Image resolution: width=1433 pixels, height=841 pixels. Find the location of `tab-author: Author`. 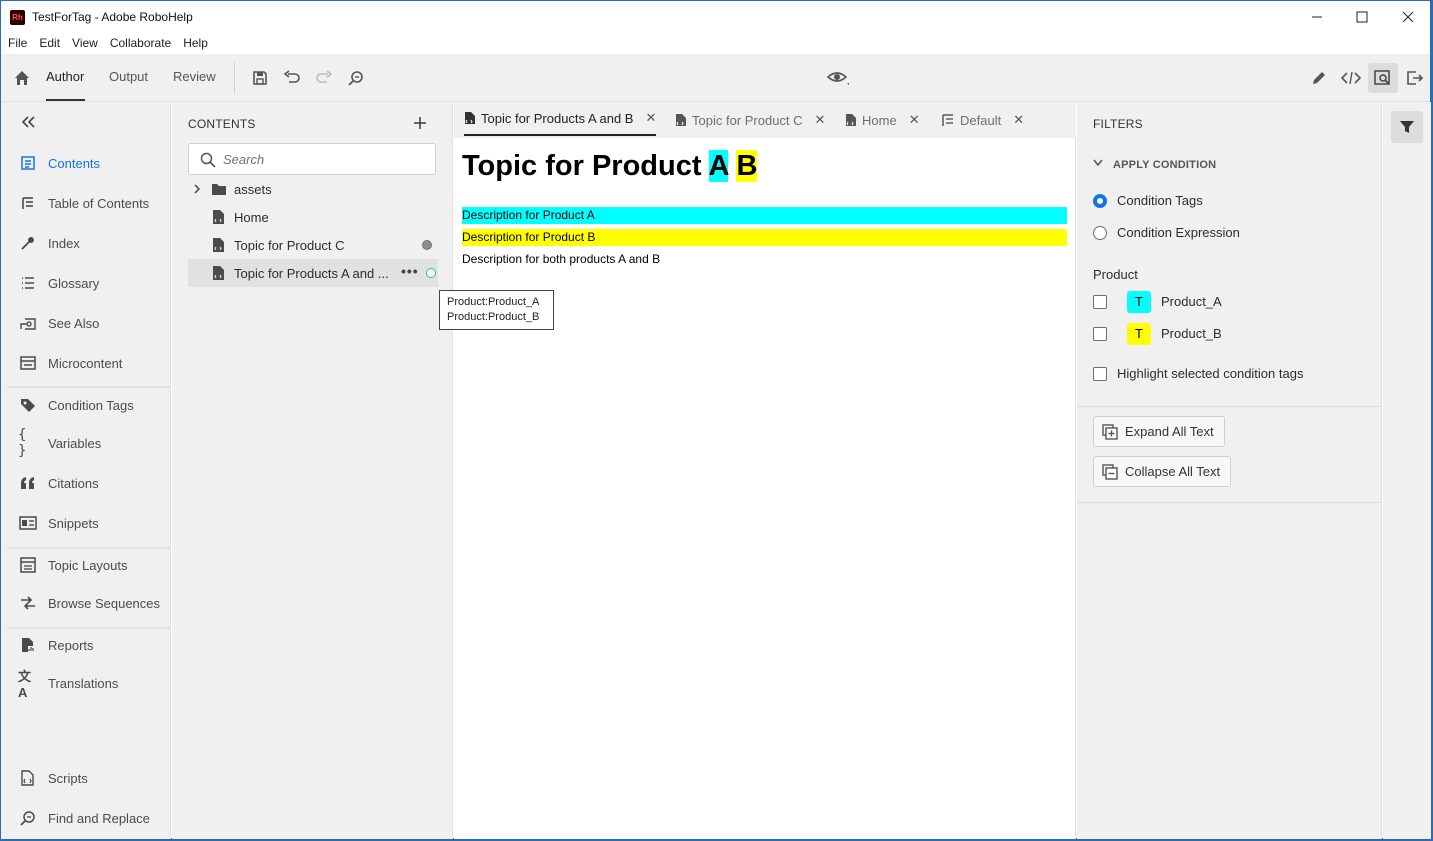

tab-author: Author is located at coordinates (65, 76).